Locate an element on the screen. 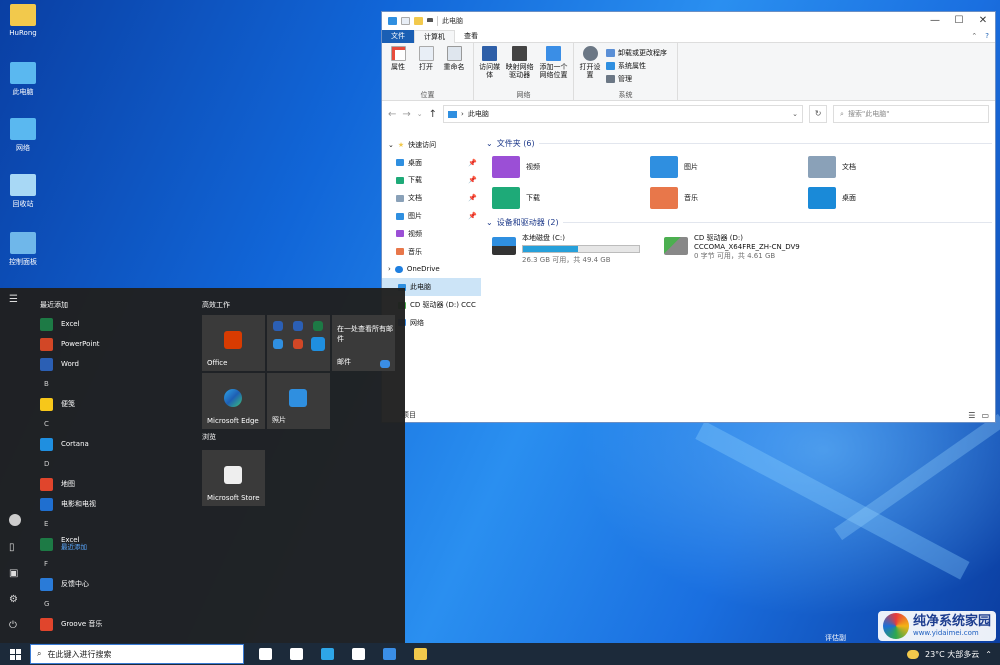 This screenshot has height=665, width=1000. folder-item: 桌面 is located at coordinates (887, 198).